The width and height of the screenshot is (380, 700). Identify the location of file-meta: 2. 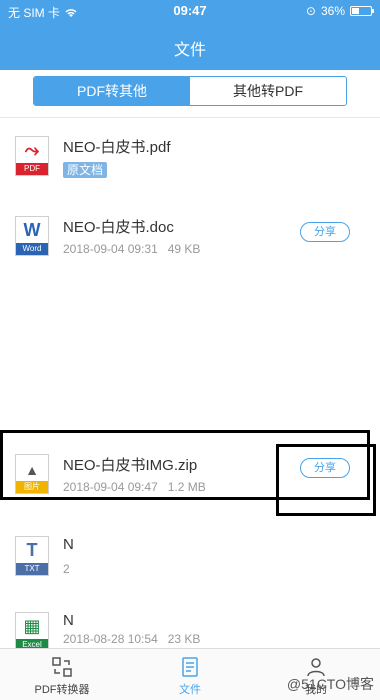
(66, 569).